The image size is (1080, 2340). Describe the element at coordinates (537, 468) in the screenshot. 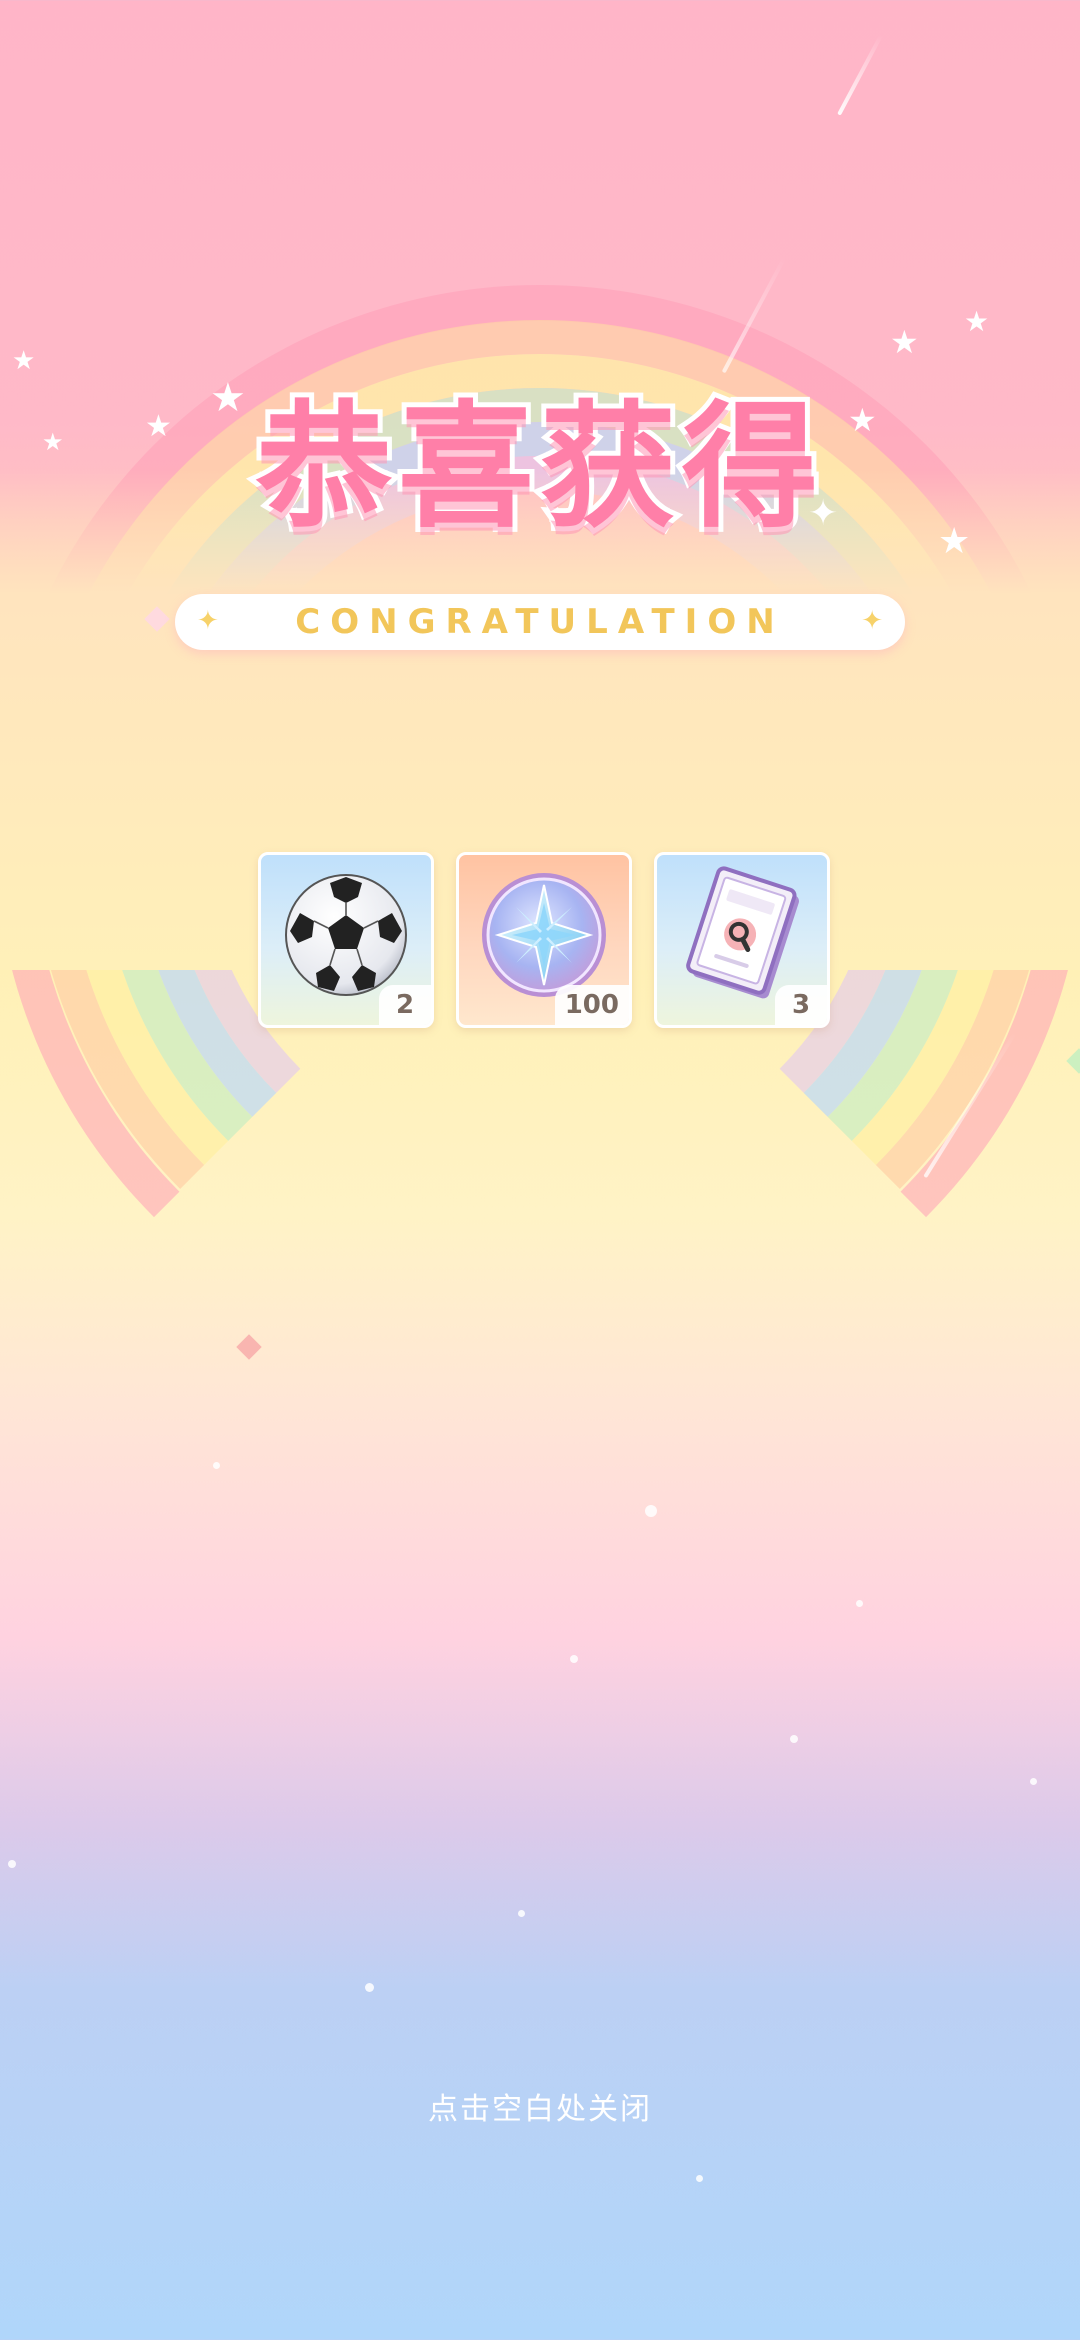

I see `congrats-title: 恭喜获得` at that location.